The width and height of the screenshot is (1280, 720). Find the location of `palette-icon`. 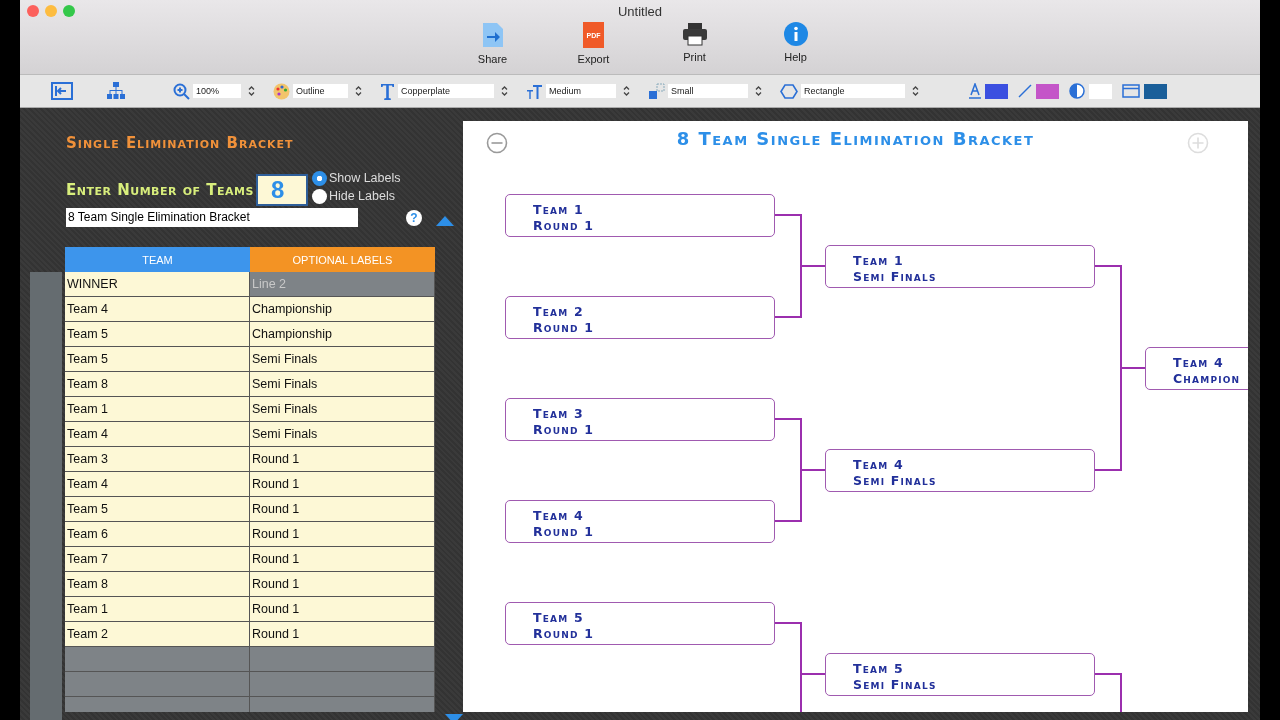

palette-icon is located at coordinates (281, 91).